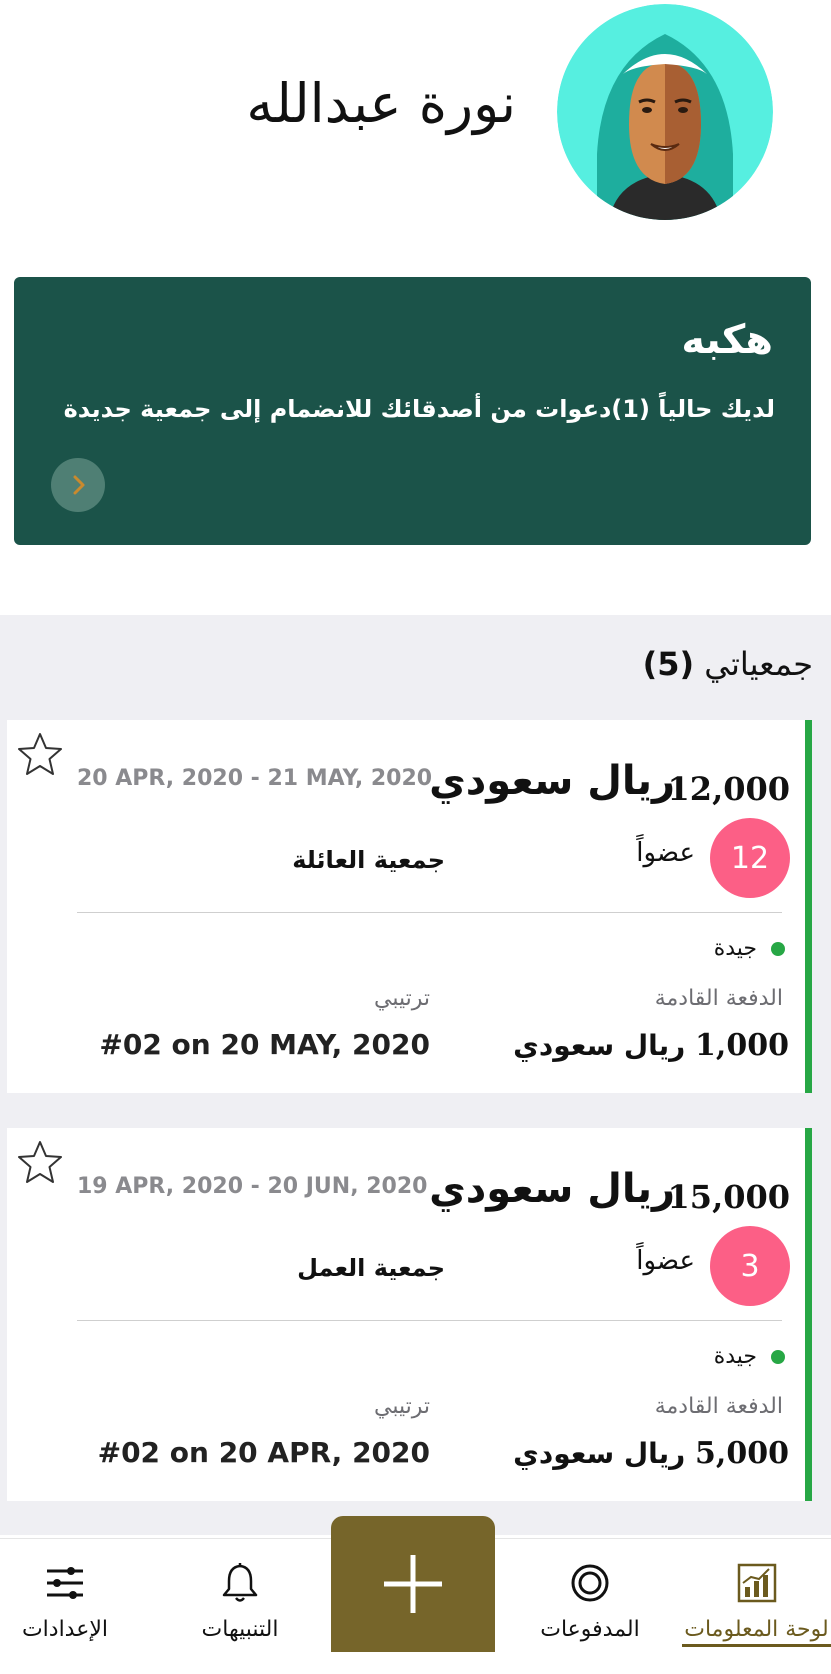 The width and height of the screenshot is (831, 1674). I want to click on banner-arrow-button, so click(78, 485).